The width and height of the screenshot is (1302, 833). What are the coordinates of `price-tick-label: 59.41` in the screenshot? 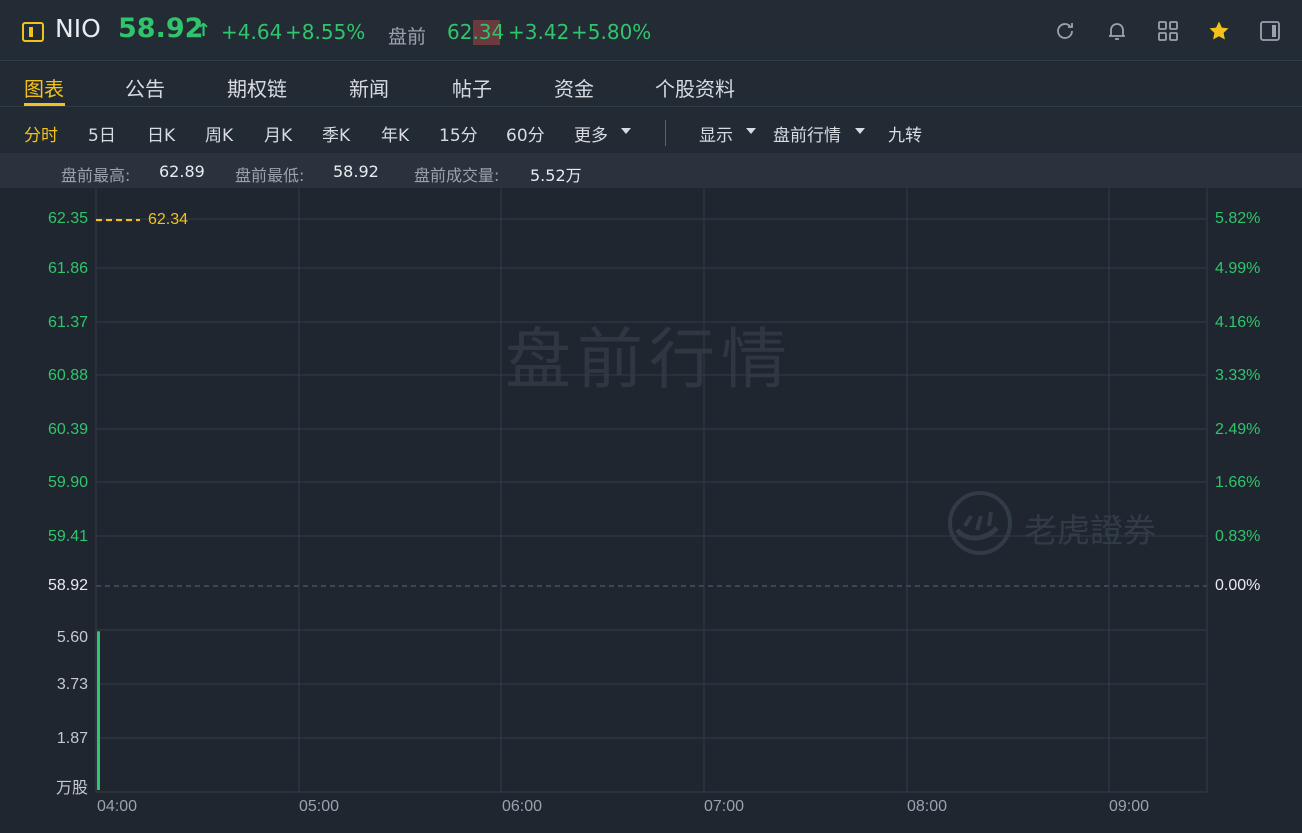 It's located at (67, 536).